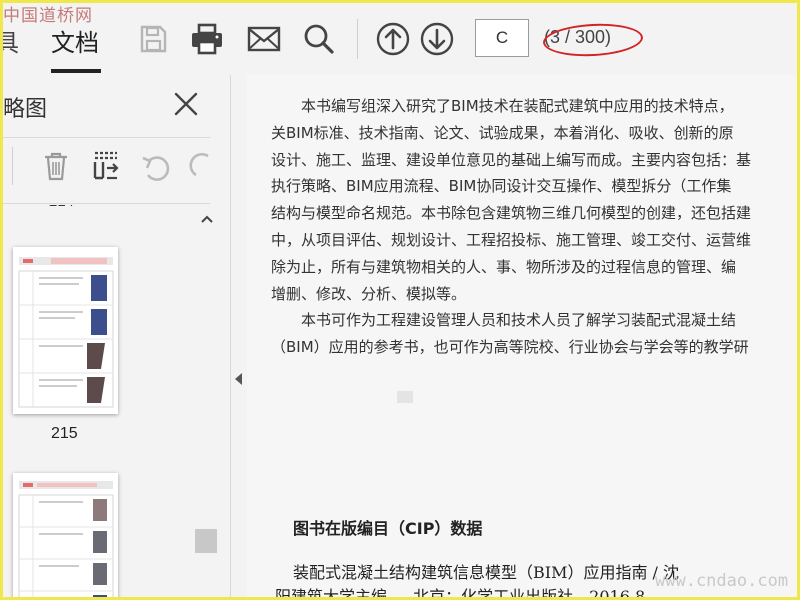 Image resolution: width=800 pixels, height=600 pixels. Describe the element at coordinates (511, 159) in the screenshot. I see `text-line: 设计、施工、监理、建设单位意见的基础上编写而成。主要内容包括：基` at that location.